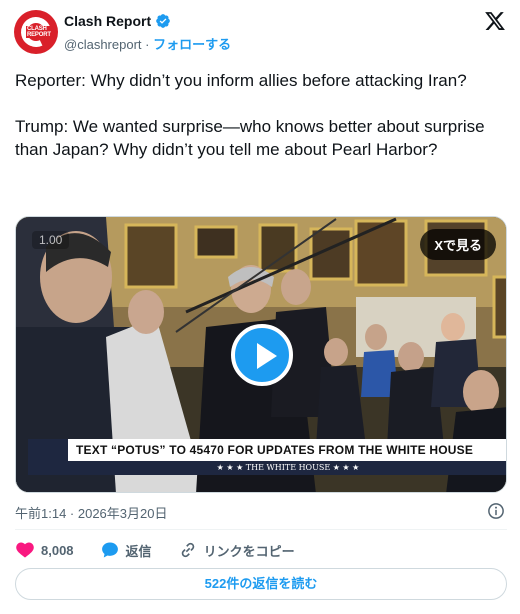 Image resolution: width=520 pixels, height=614 pixels. I want to click on like-button: 8,008, so click(44, 550).